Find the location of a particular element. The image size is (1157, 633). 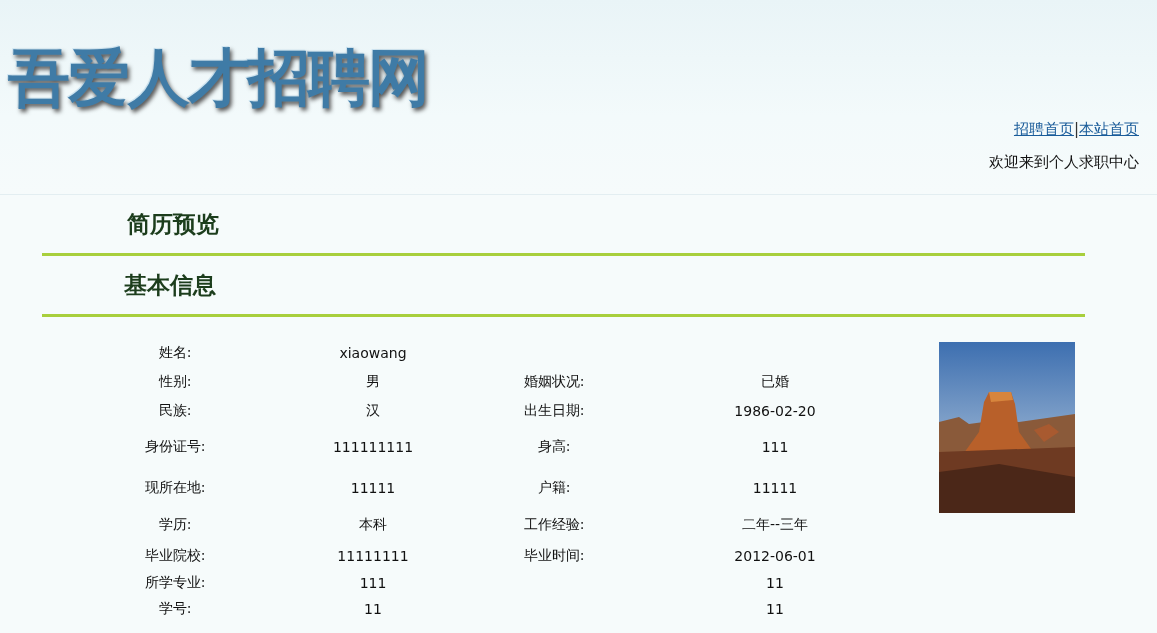

field-label: 身高: is located at coordinates (554, 447).